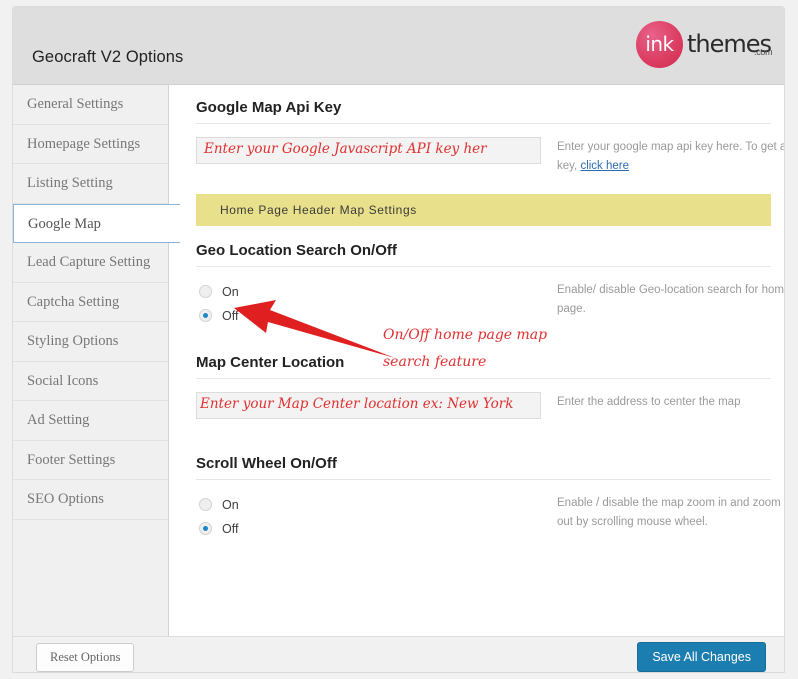  I want to click on sidebar-item-styling-options: Styling Options, so click(90, 342).